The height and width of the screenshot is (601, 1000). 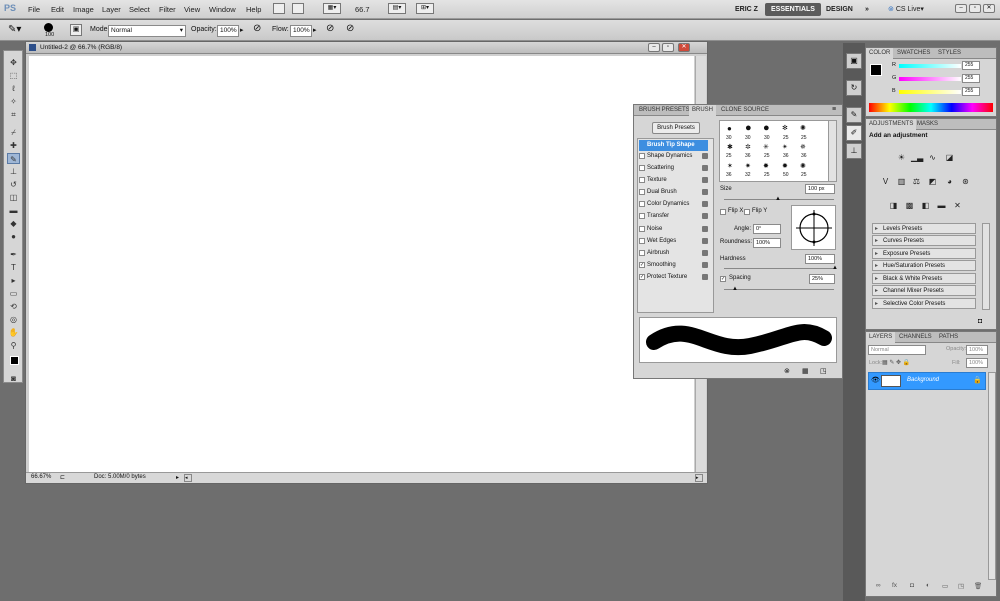 What do you see at coordinates (301, 31) in the screenshot?
I see `flow-input: 100%` at bounding box center [301, 31].